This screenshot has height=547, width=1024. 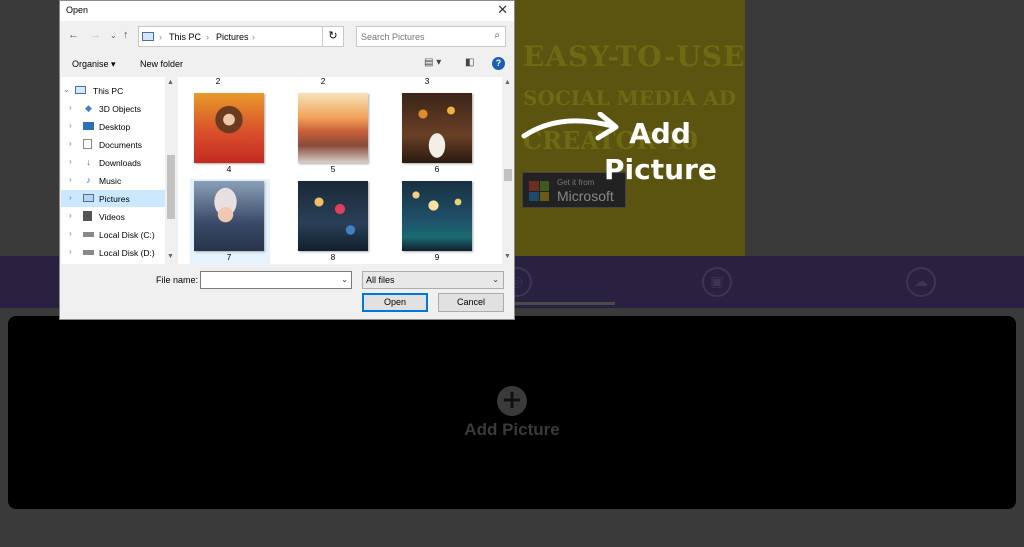 What do you see at coordinates (268, 280) in the screenshot?
I see `file-name-input` at bounding box center [268, 280].